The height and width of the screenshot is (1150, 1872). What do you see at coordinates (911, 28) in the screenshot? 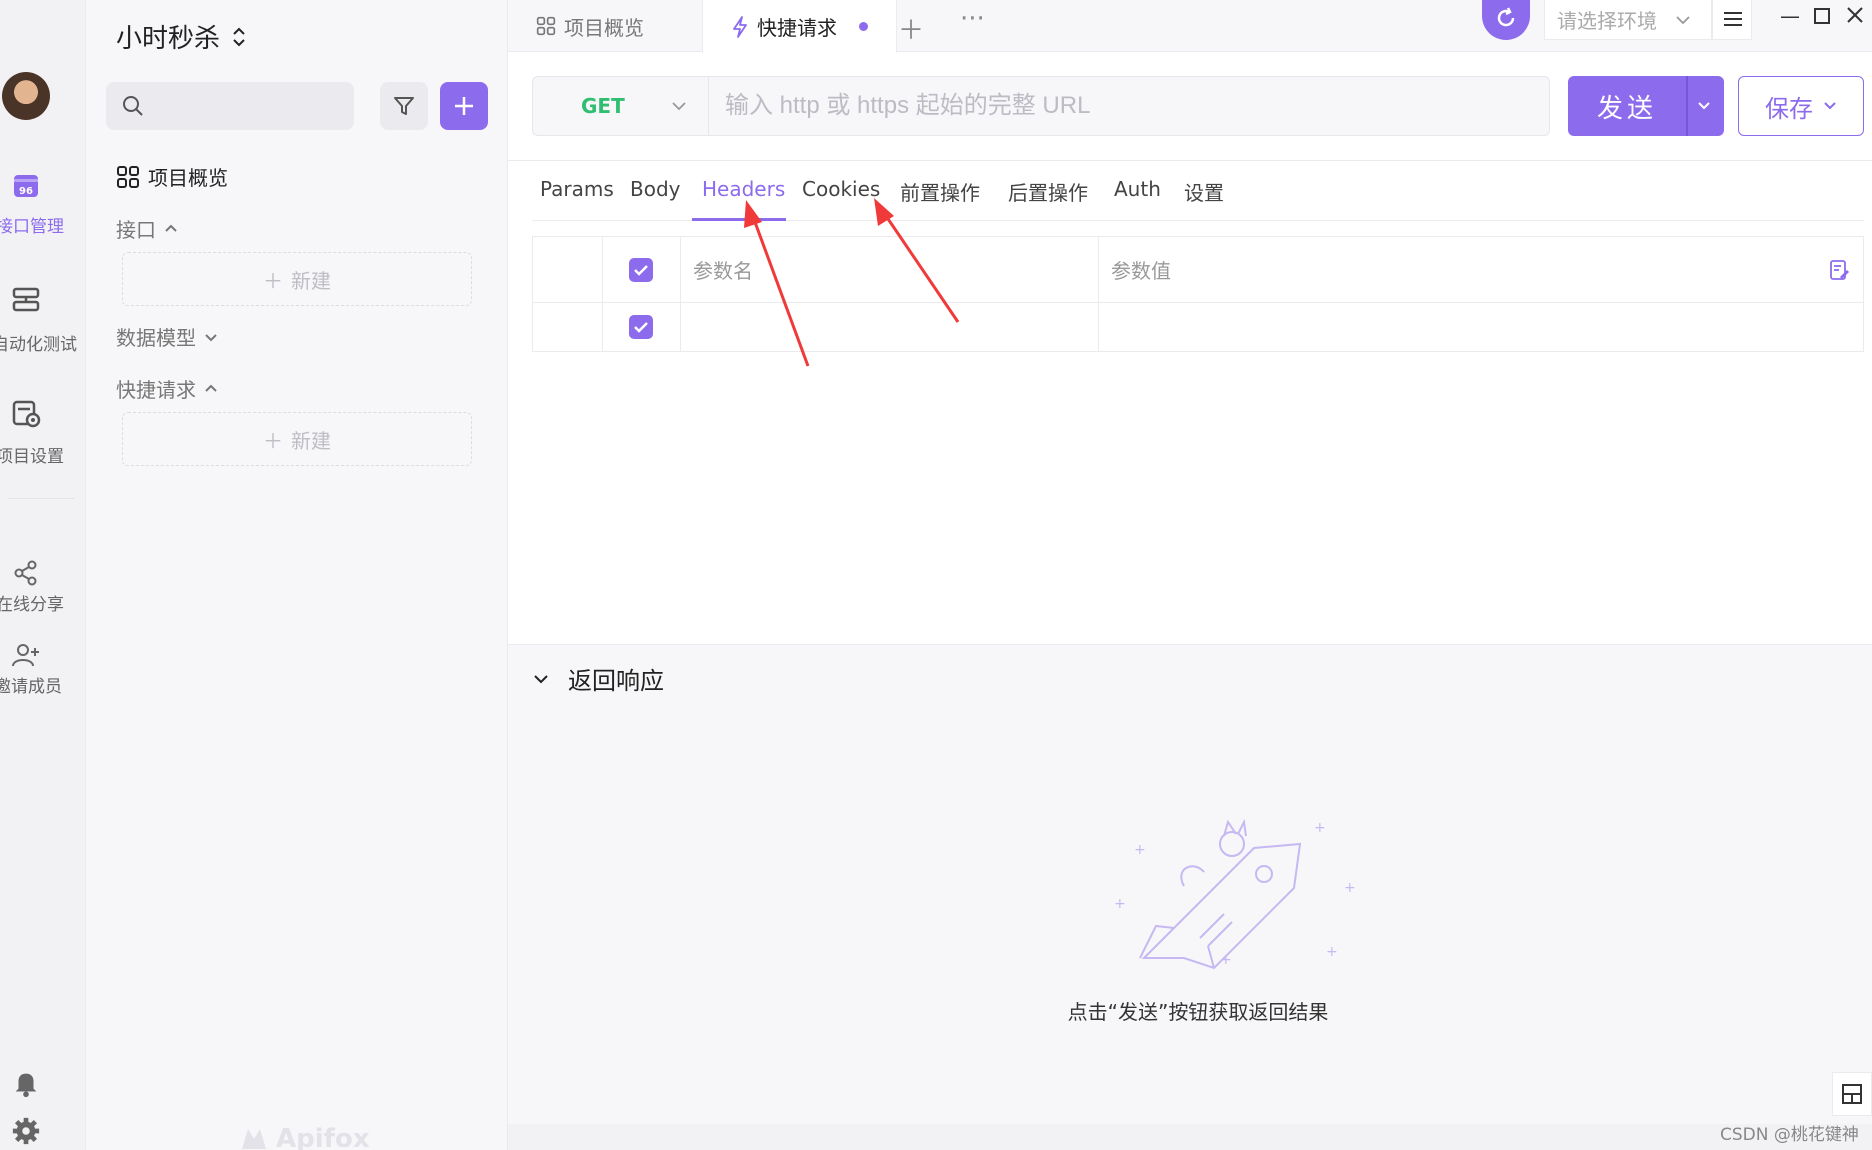
I see `new-tab-button: ＋` at bounding box center [911, 28].